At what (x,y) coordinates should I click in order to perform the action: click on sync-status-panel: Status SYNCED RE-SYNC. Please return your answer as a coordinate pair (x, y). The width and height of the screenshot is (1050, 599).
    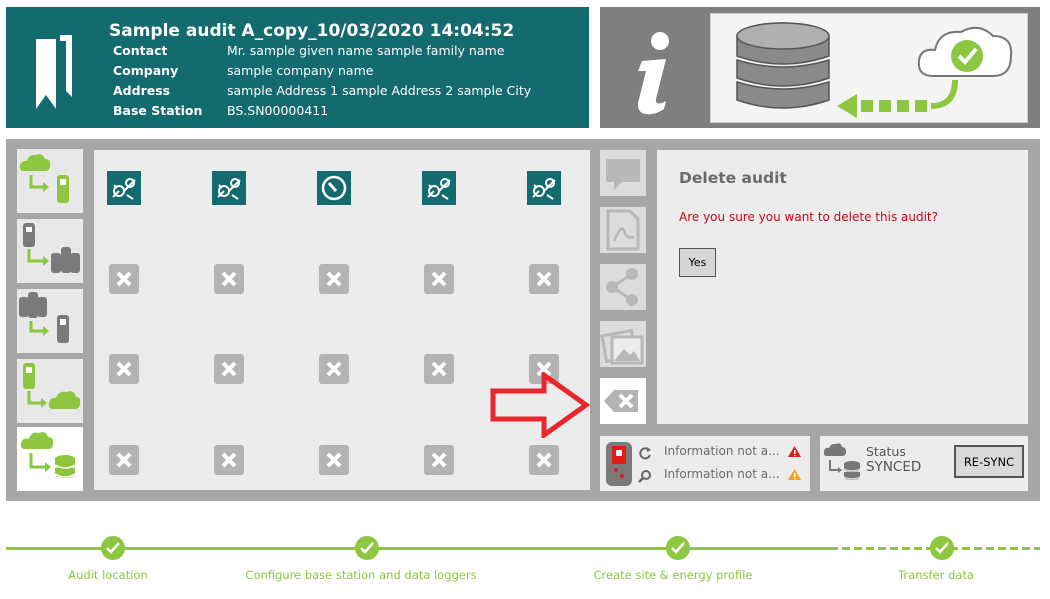
    Looking at the image, I should click on (924, 463).